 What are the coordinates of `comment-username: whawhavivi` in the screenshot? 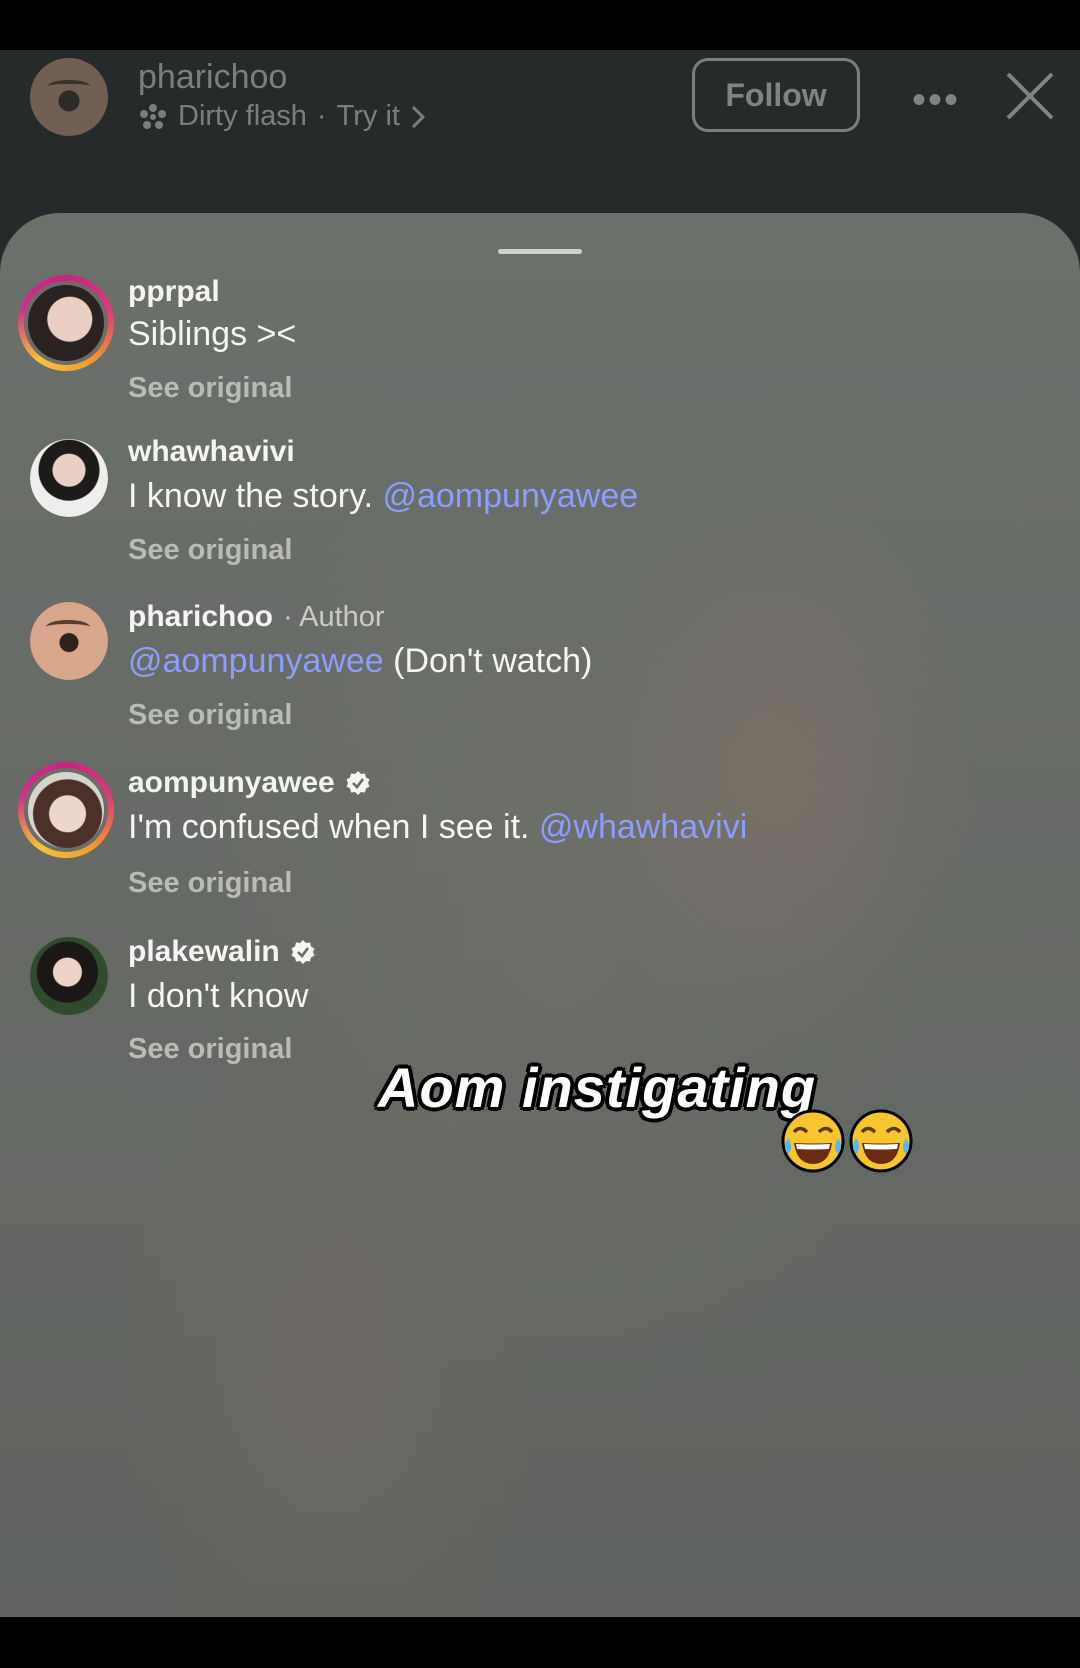 It's located at (211, 452).